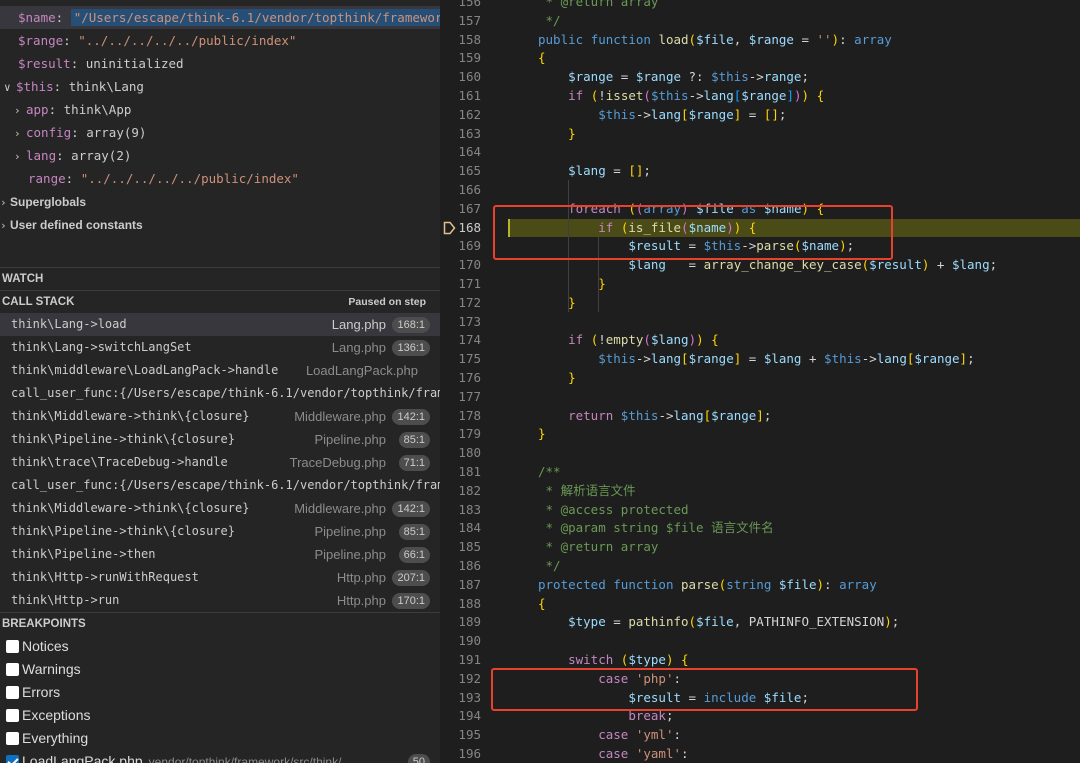  I want to click on line-number: 180, so click(460, 453).